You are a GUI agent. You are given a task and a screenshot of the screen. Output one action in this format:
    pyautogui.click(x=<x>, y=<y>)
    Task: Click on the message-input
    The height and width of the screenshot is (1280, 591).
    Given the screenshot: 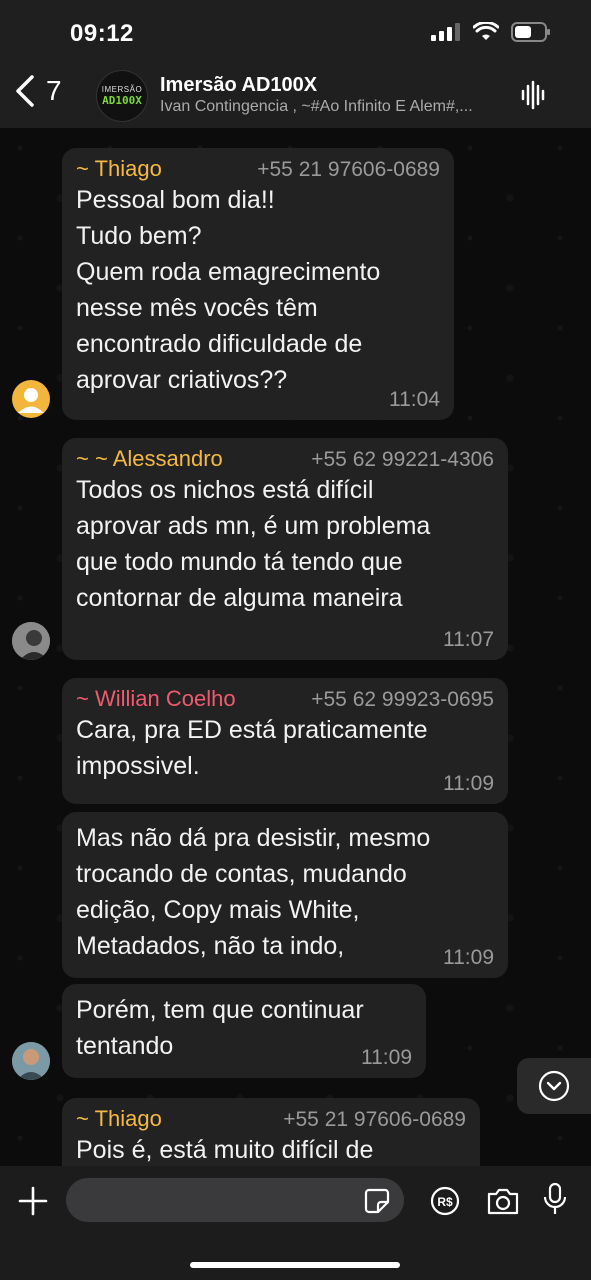 What is the action you would take?
    pyautogui.click(x=224, y=1201)
    